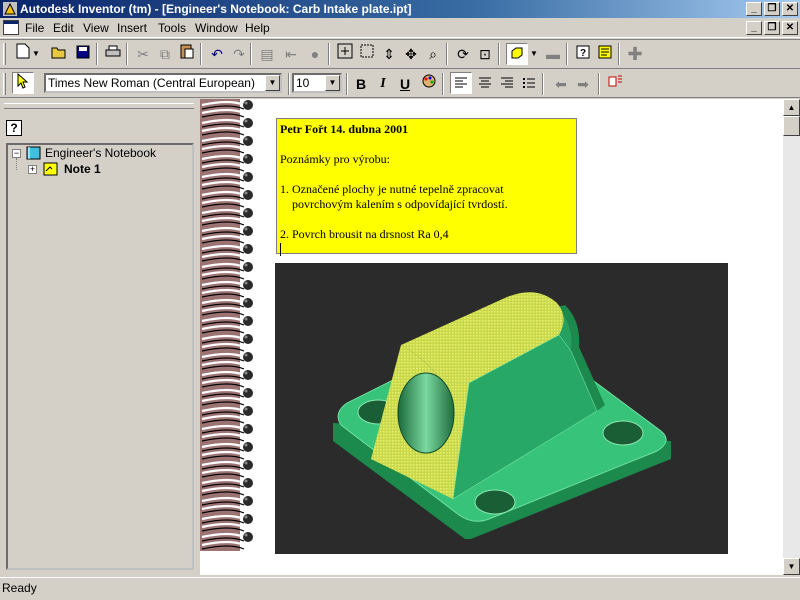 The width and height of the screenshot is (800, 600). I want to click on font-name-combo: Times New Roman (Central European) ▼, so click(163, 83).